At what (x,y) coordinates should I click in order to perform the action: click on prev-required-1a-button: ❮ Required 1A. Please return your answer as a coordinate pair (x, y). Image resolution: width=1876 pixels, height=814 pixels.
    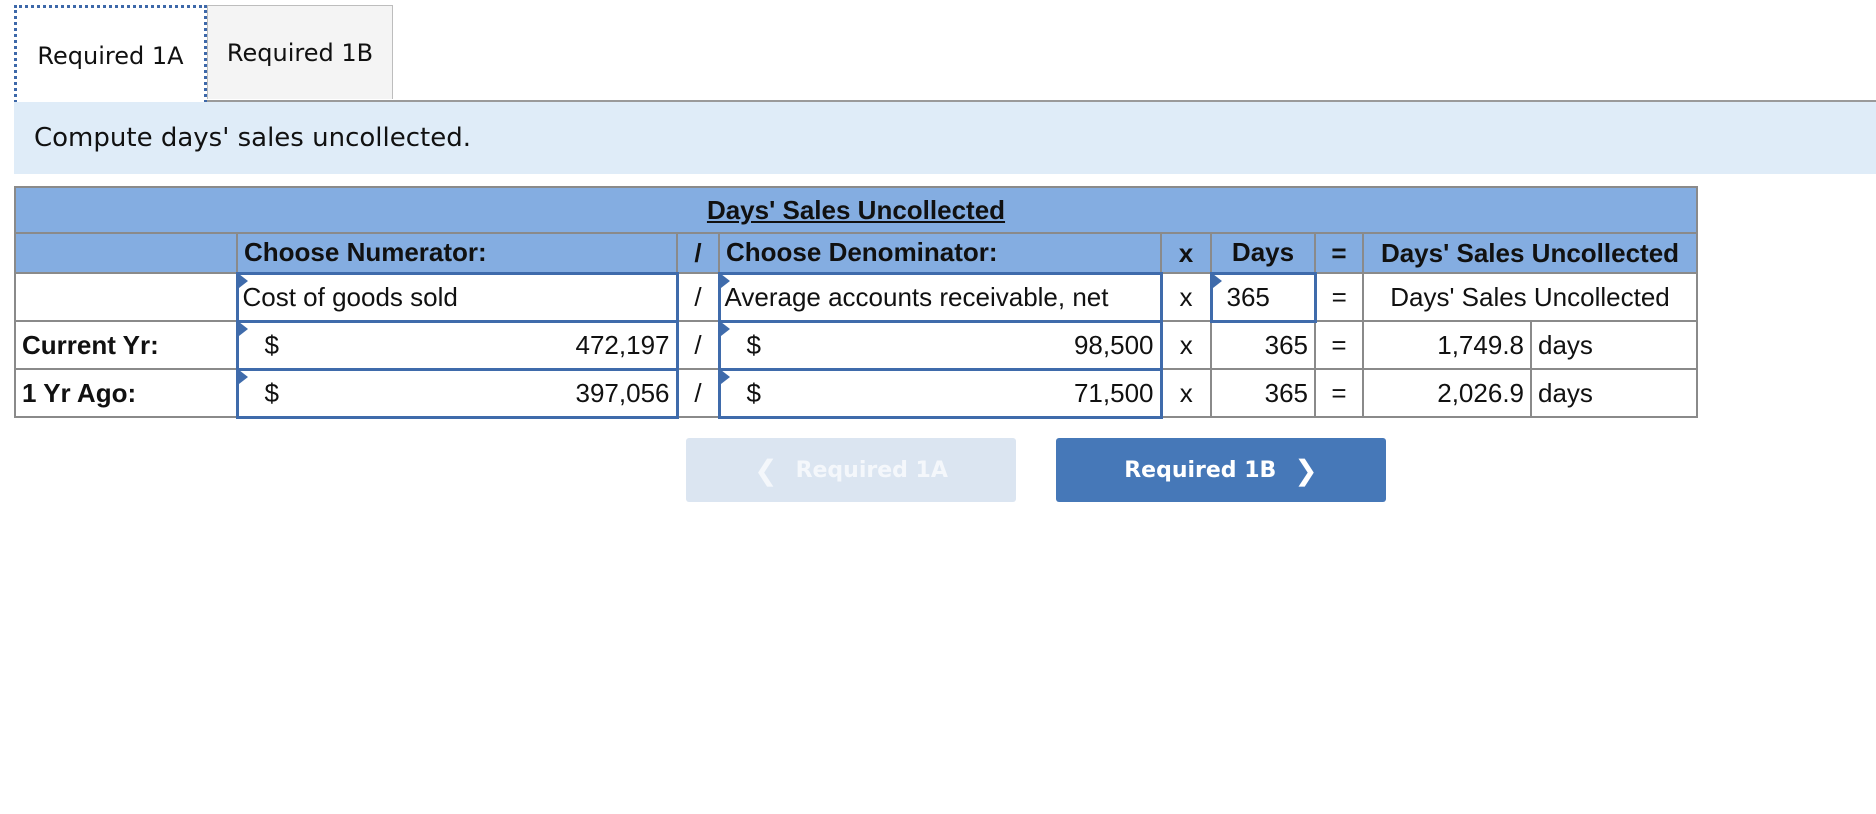
    Looking at the image, I should click on (851, 470).